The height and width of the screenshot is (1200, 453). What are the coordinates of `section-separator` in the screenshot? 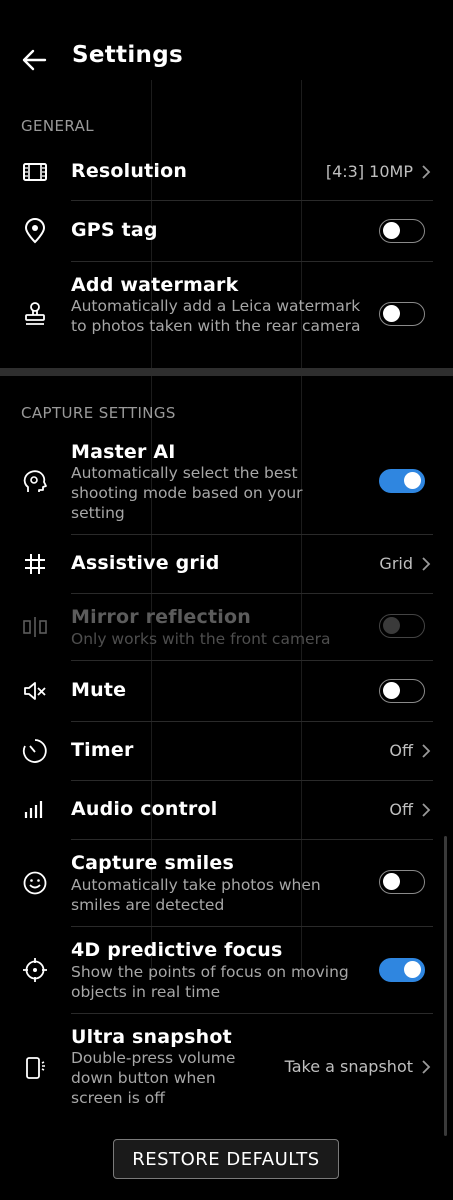 It's located at (226, 372).